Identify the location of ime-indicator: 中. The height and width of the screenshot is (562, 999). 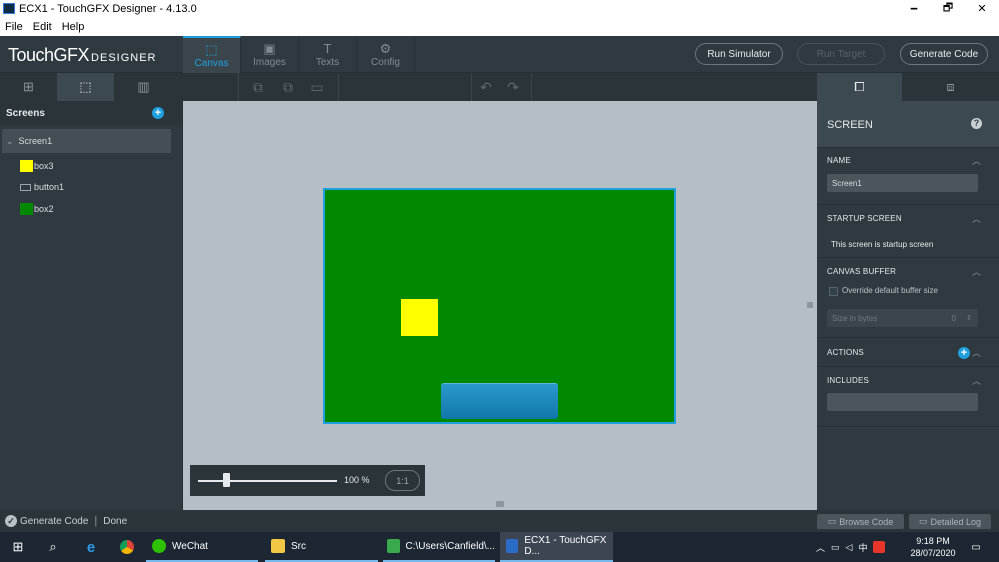
(862, 547).